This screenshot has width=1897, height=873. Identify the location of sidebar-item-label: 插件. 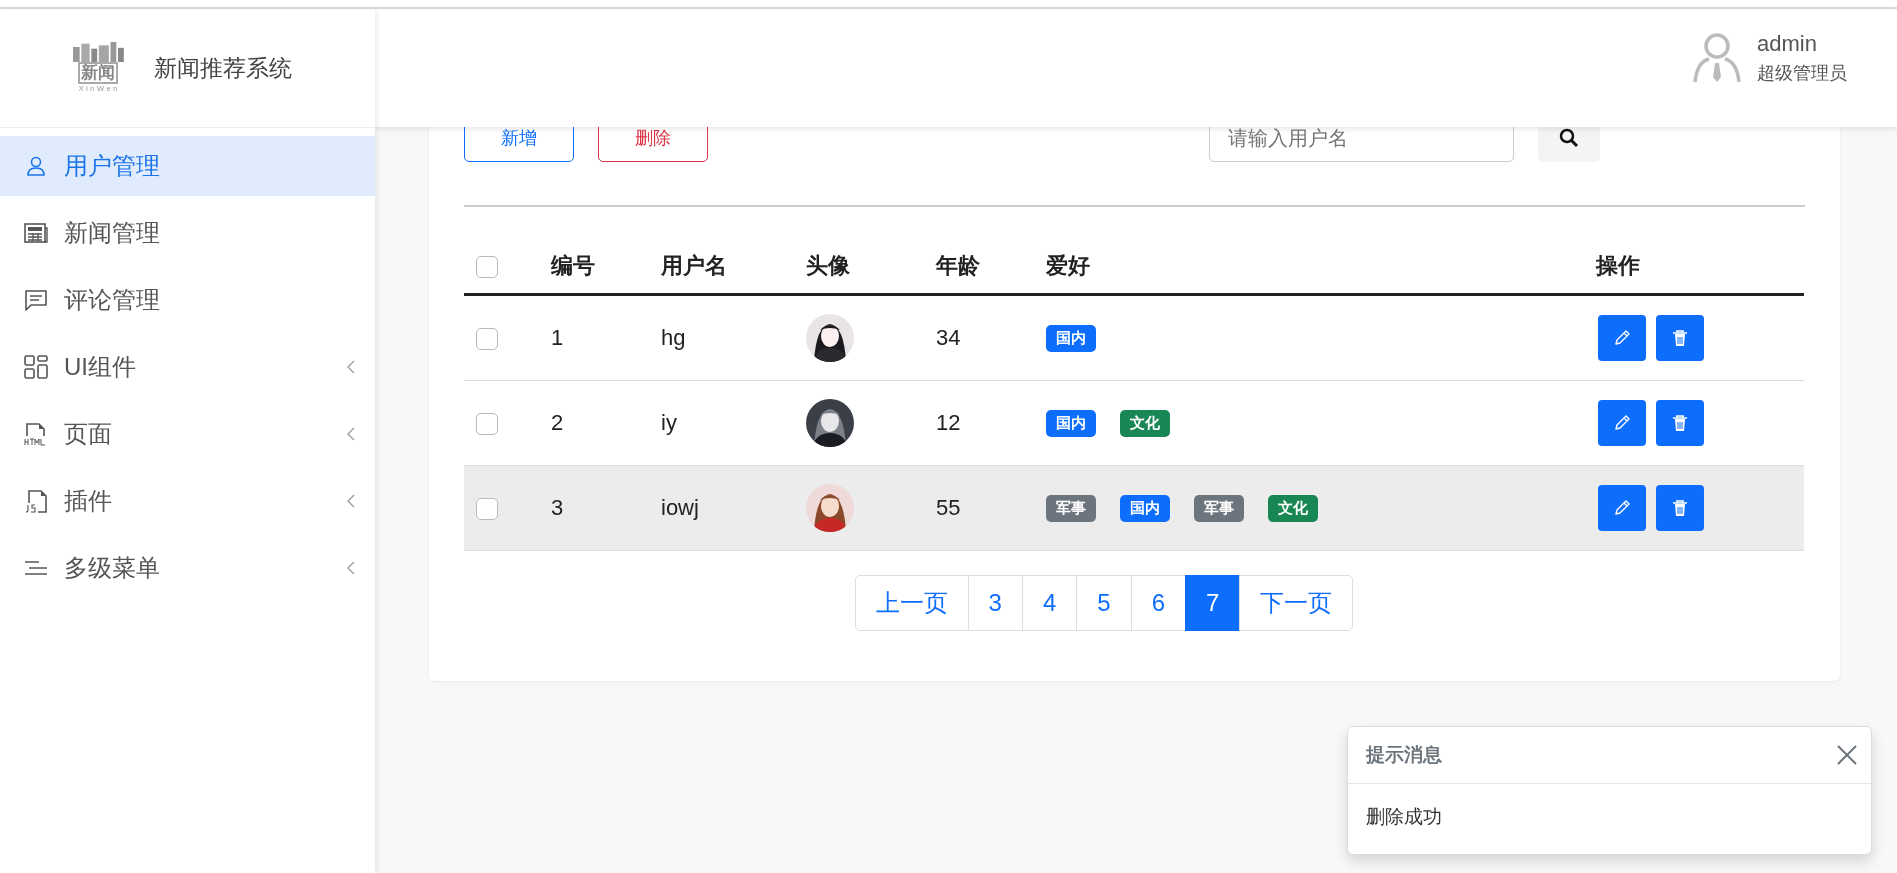
(88, 501).